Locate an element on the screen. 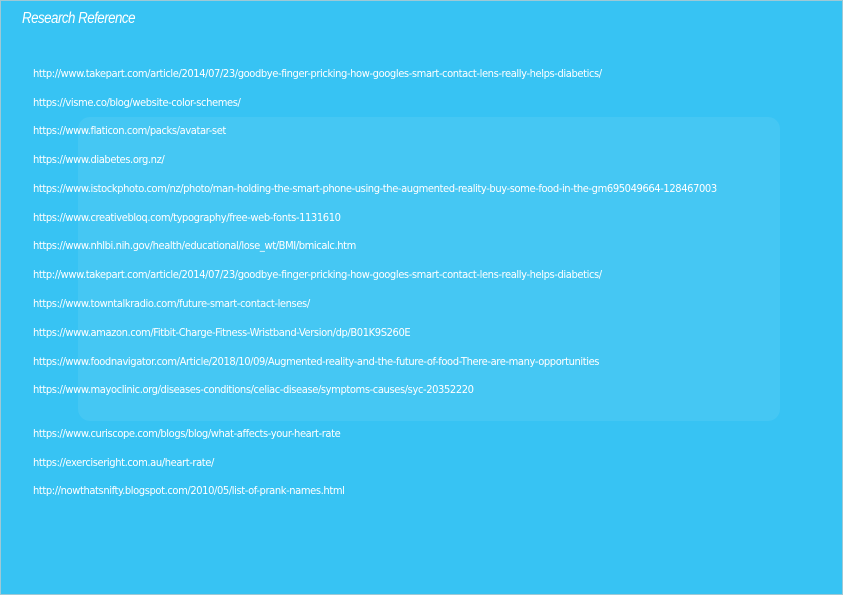  page-title: Research Reference is located at coordinates (78, 18).